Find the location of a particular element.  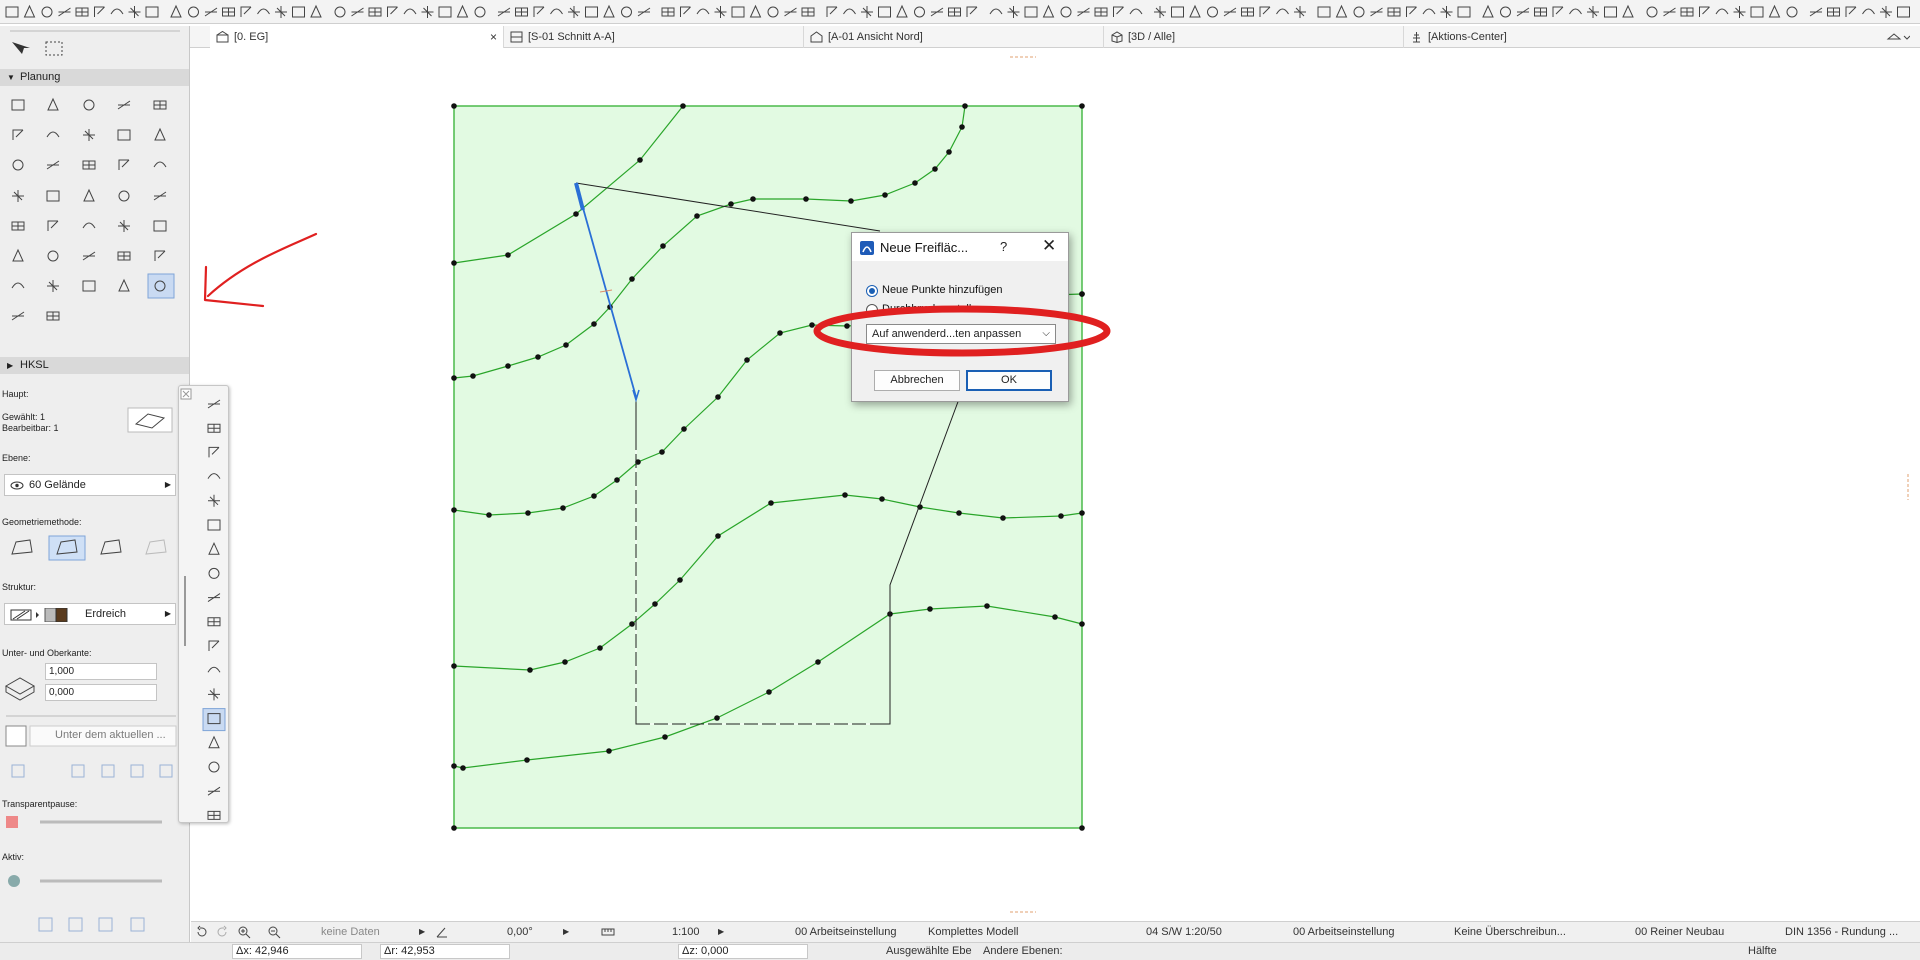

section-header-planung: ▼ Planung is located at coordinates (94, 77).